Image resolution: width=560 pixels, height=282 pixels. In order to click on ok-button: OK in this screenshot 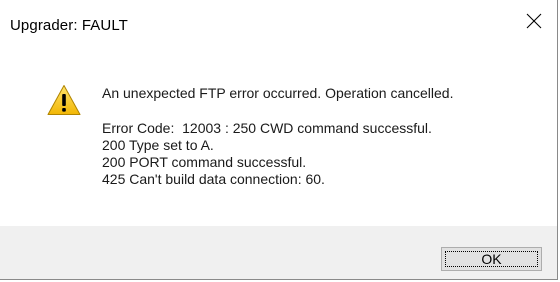, I will do `click(491, 259)`.